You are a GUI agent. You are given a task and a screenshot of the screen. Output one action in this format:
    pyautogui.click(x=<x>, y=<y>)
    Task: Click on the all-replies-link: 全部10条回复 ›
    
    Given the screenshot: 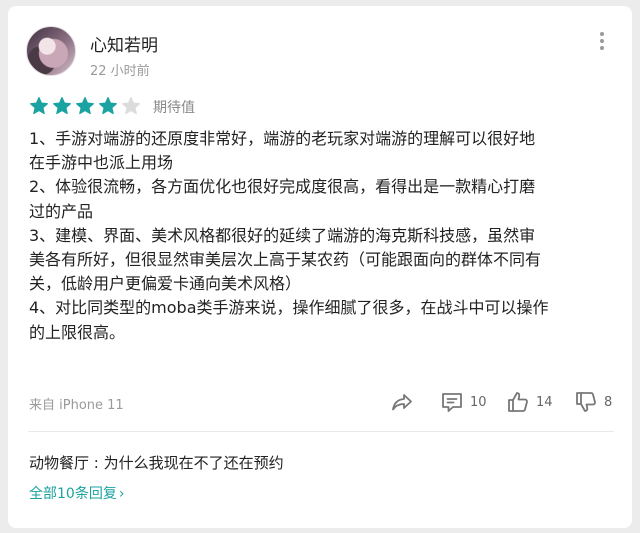 What is the action you would take?
    pyautogui.click(x=76, y=493)
    